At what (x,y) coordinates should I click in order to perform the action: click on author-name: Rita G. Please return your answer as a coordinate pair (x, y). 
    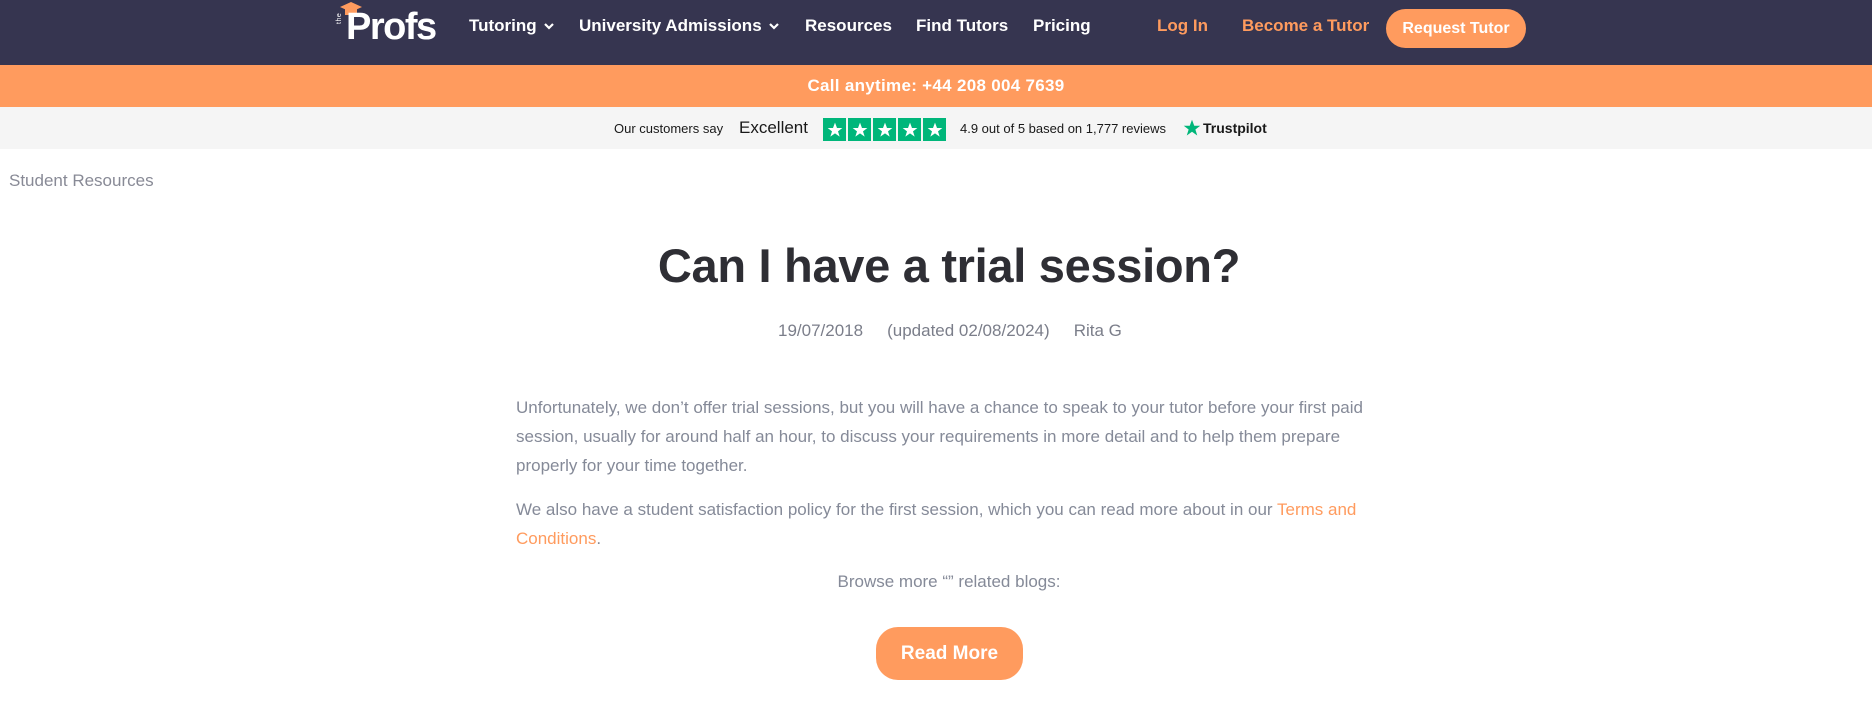
    Looking at the image, I should click on (1098, 331).